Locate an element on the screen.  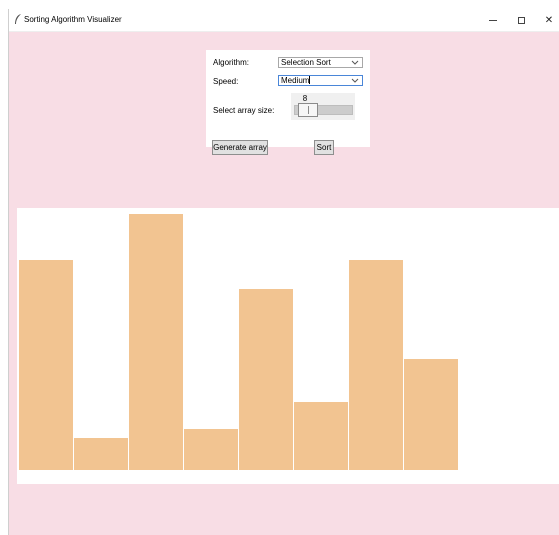
close-icon: ✕ is located at coordinates (549, 20).